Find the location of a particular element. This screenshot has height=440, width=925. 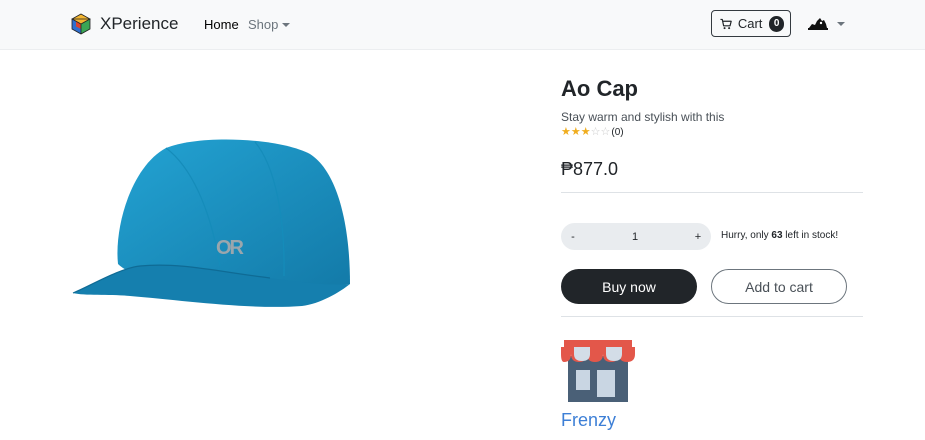

user-menu-dropdown is located at coordinates (826, 24).